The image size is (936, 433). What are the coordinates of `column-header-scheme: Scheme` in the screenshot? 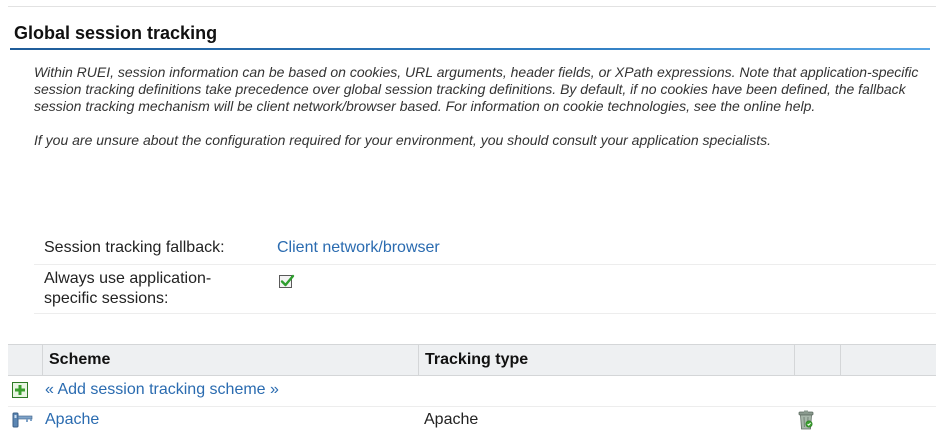 It's located at (230, 360).